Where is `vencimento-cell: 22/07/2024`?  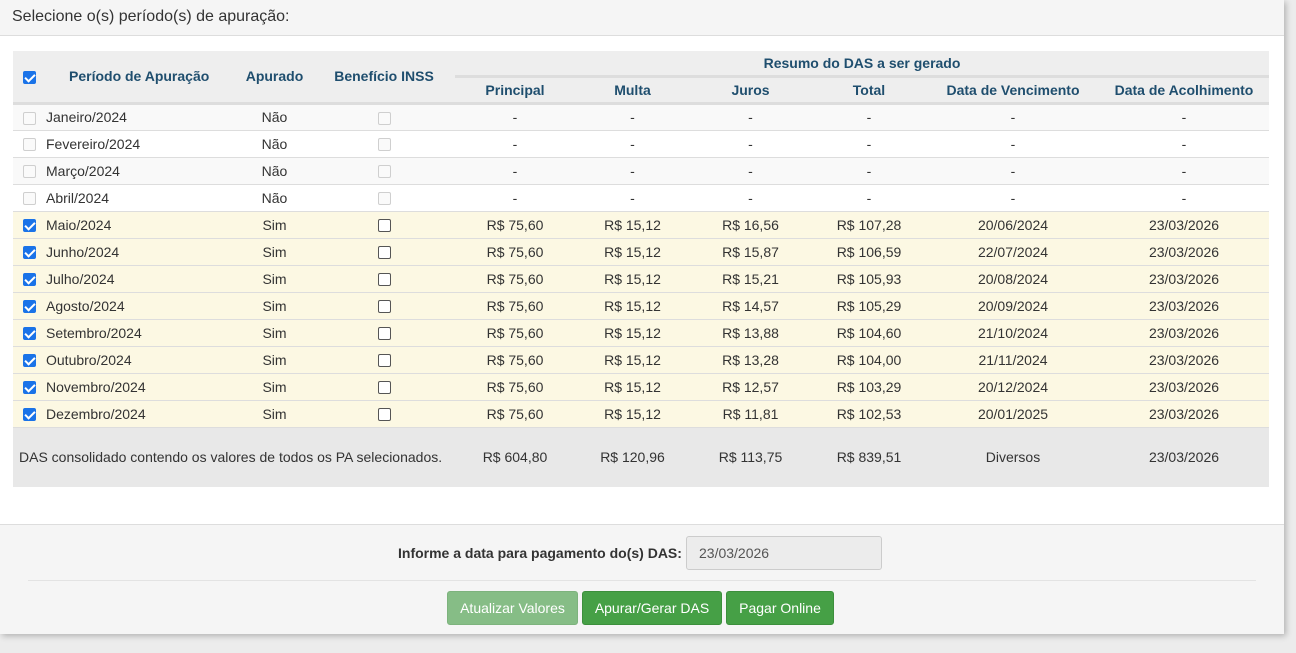
vencimento-cell: 22/07/2024 is located at coordinates (1013, 251).